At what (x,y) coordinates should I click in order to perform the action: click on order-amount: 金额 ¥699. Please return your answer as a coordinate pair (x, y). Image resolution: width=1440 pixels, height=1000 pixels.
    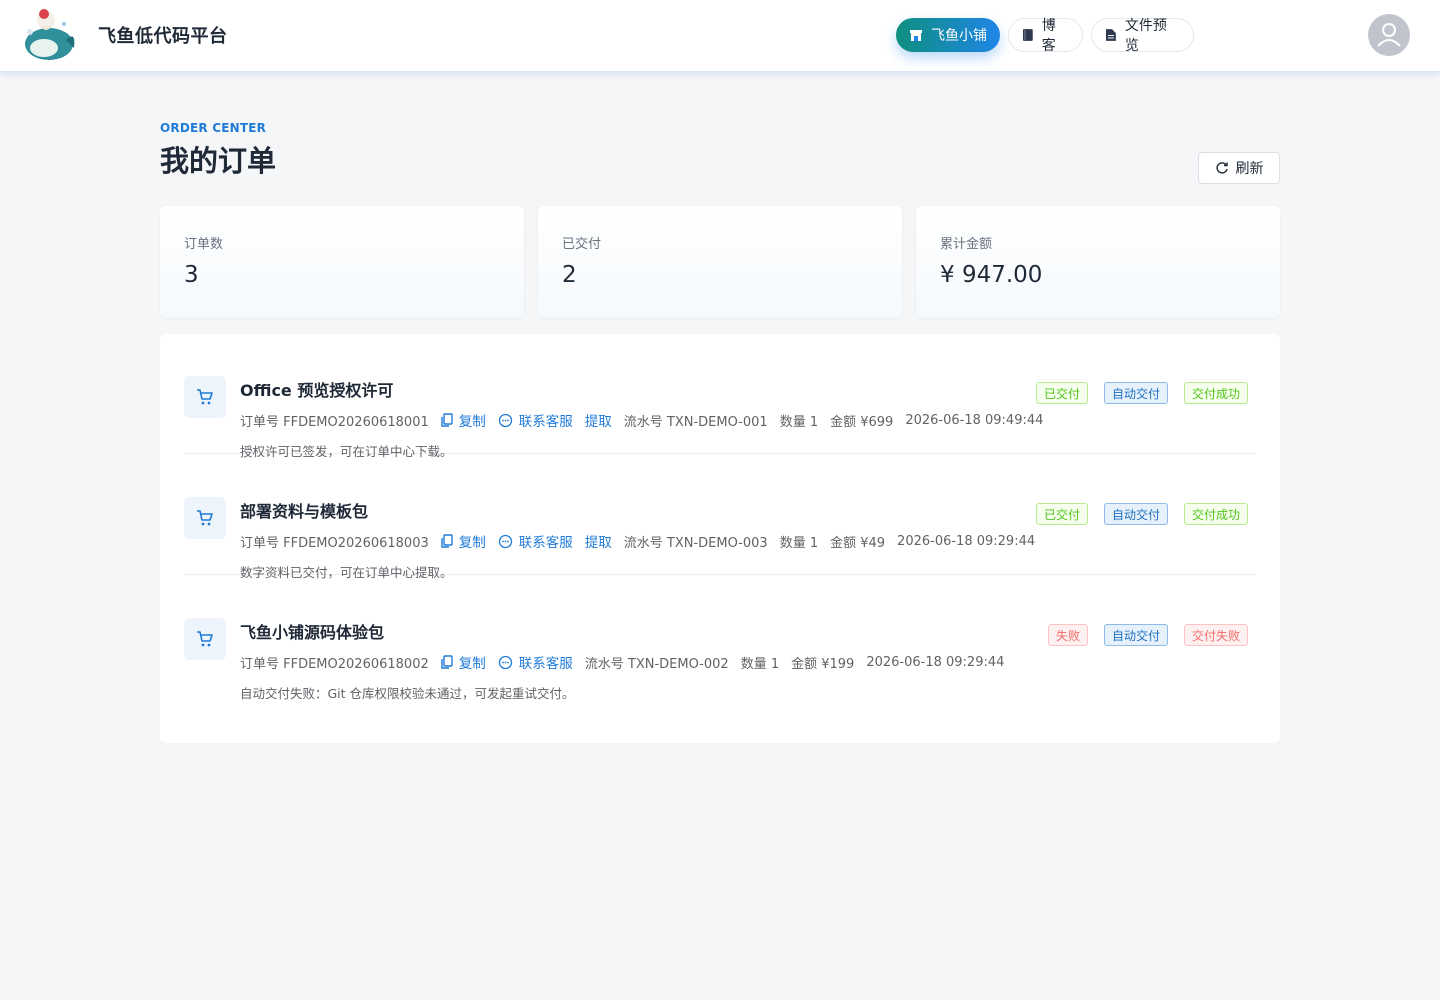
    Looking at the image, I should click on (862, 422).